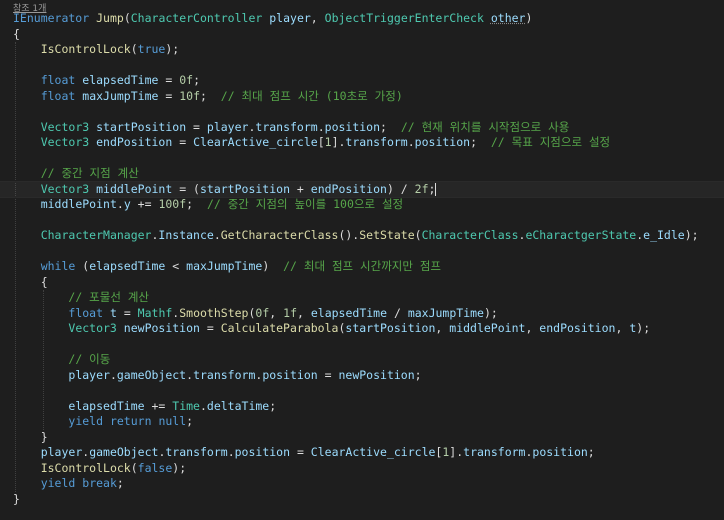 The height and width of the screenshot is (520, 724). I want to click on code-token: <, so click(176, 266).